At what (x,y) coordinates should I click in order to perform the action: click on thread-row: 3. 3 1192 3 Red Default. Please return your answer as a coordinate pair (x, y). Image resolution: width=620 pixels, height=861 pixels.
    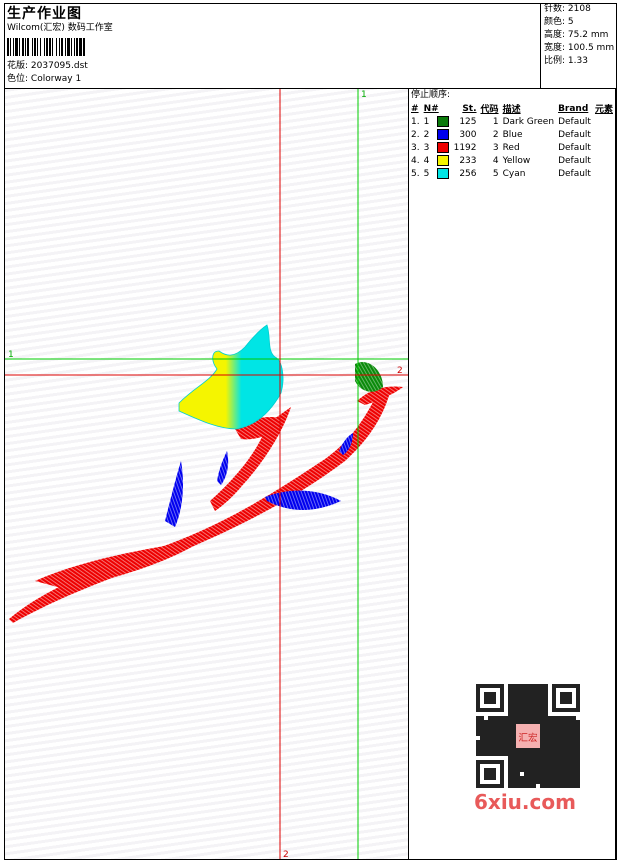
    Looking at the image, I should click on (512, 147).